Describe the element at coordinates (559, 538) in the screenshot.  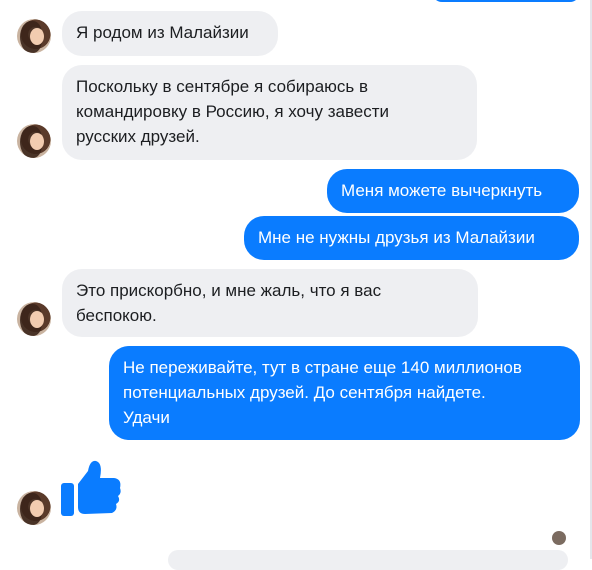
I see `read-receipt-avatar` at that location.